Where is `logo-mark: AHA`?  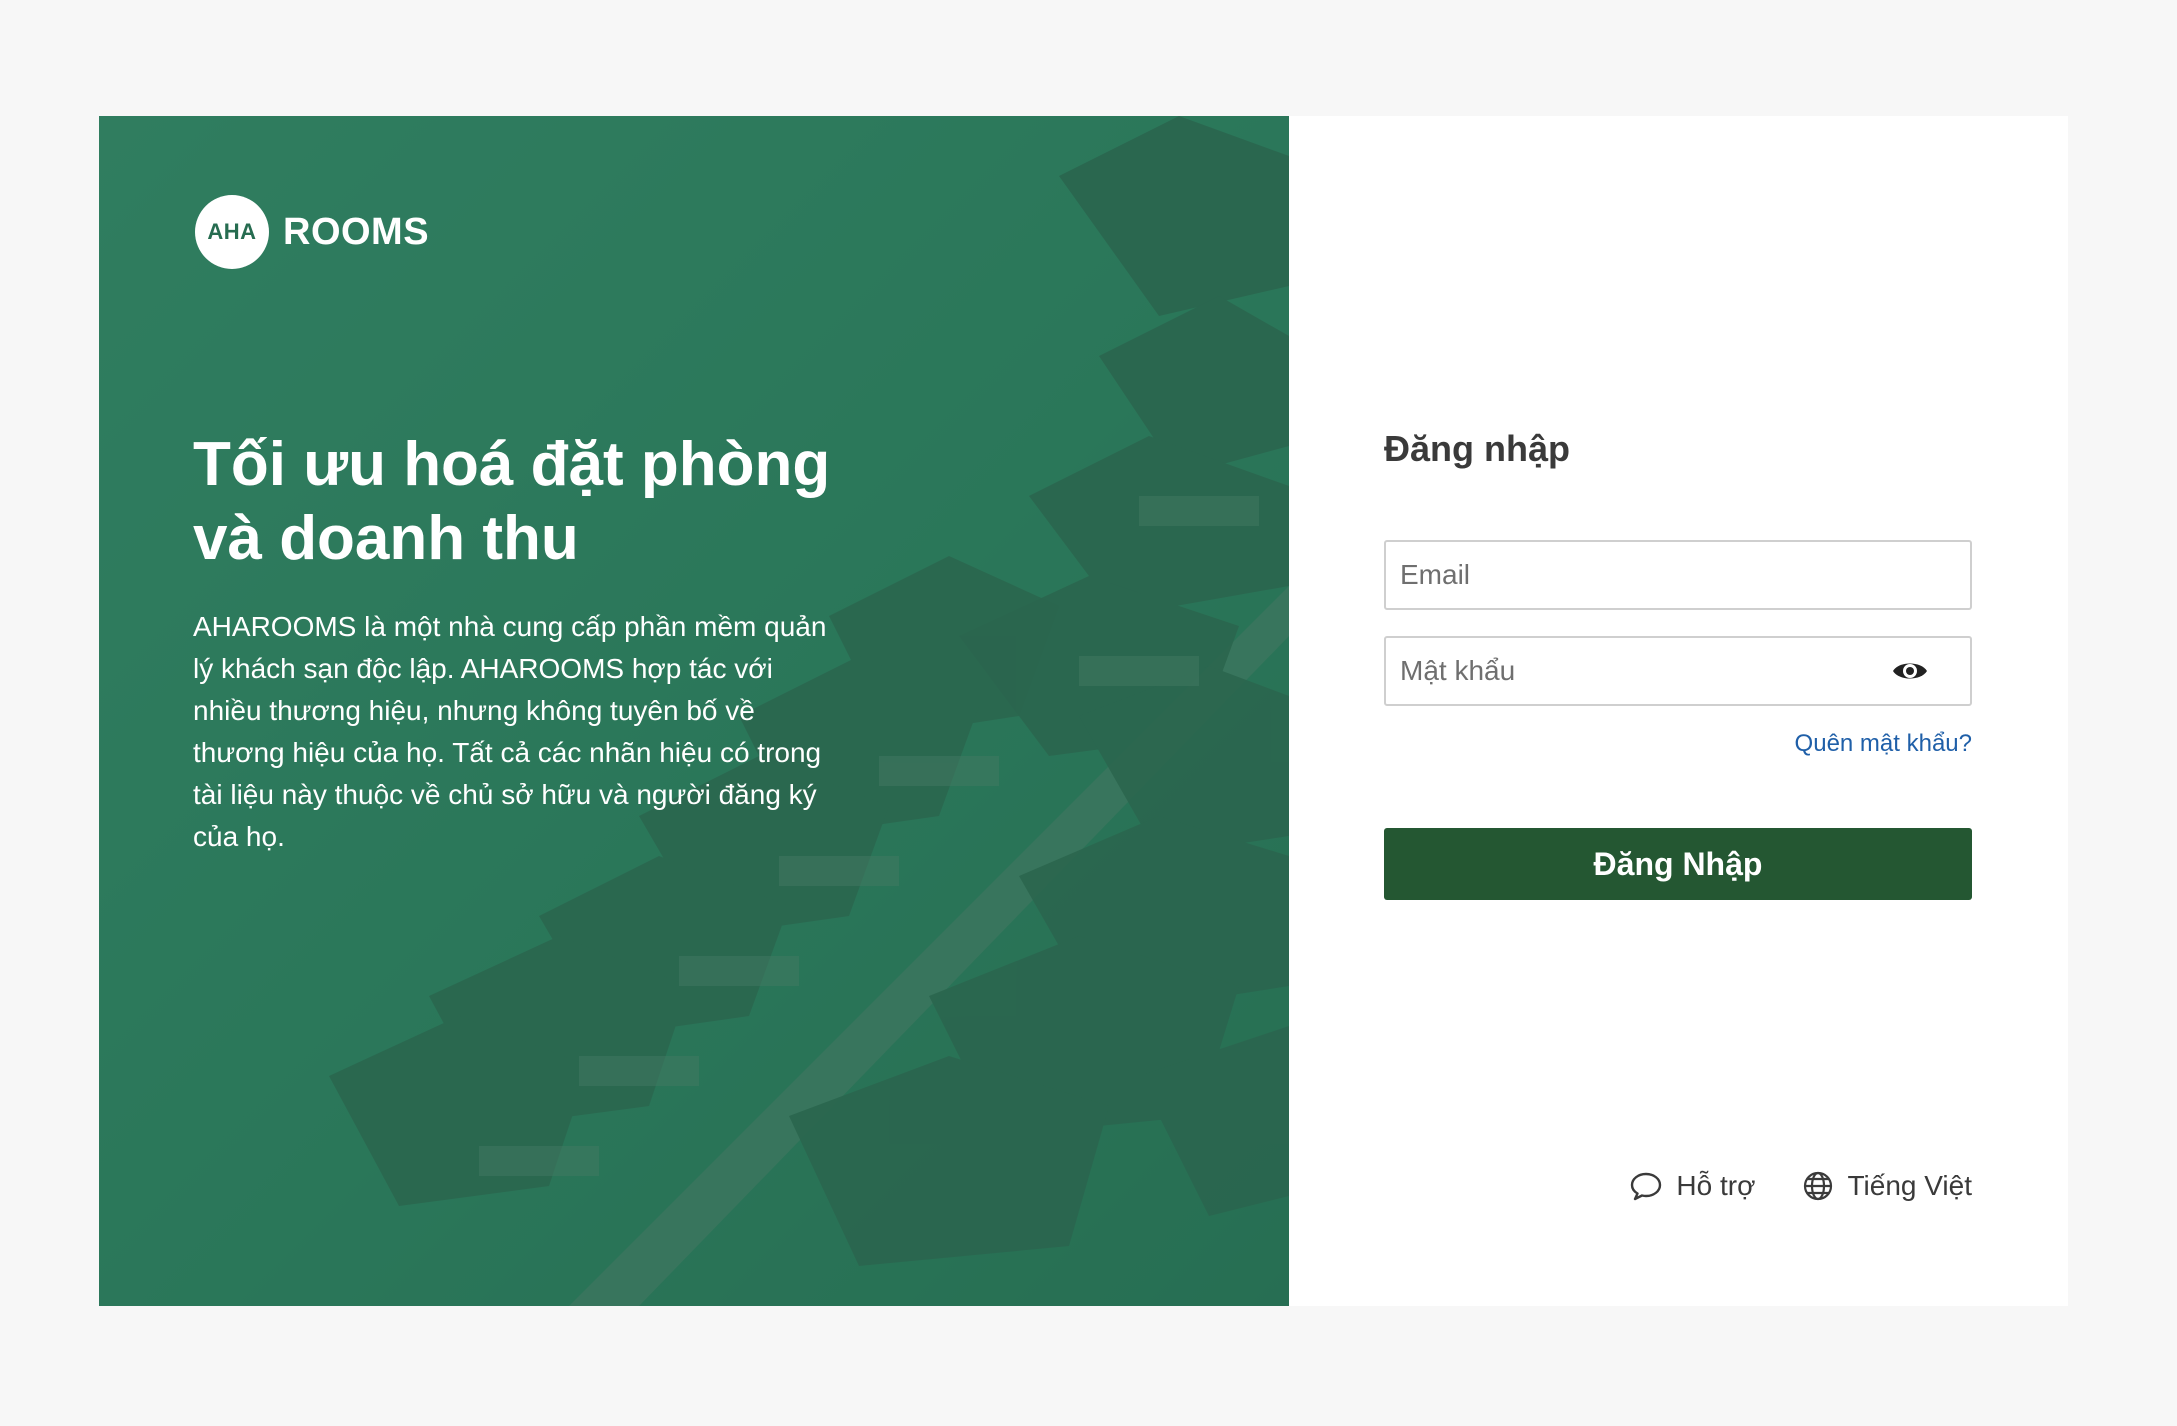
logo-mark: AHA is located at coordinates (232, 232).